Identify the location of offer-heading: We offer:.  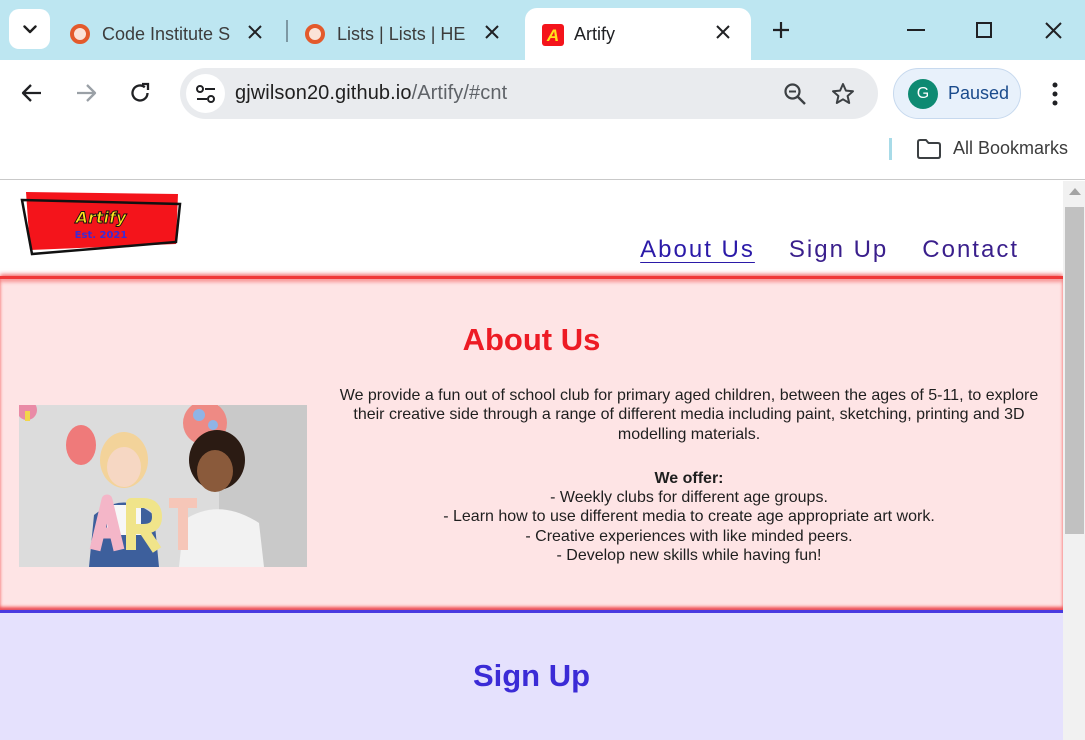
(689, 478).